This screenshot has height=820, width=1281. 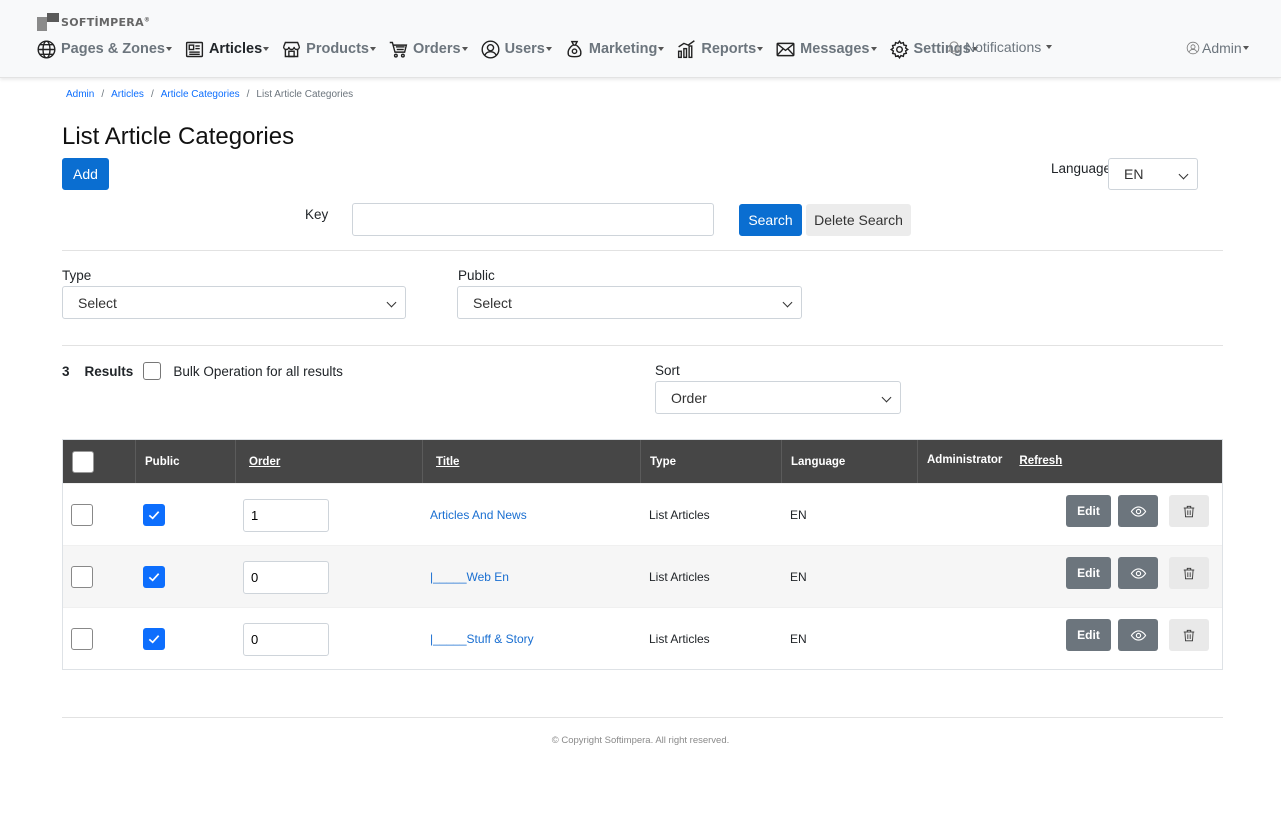 I want to click on cart-icon, so click(x=398, y=49).